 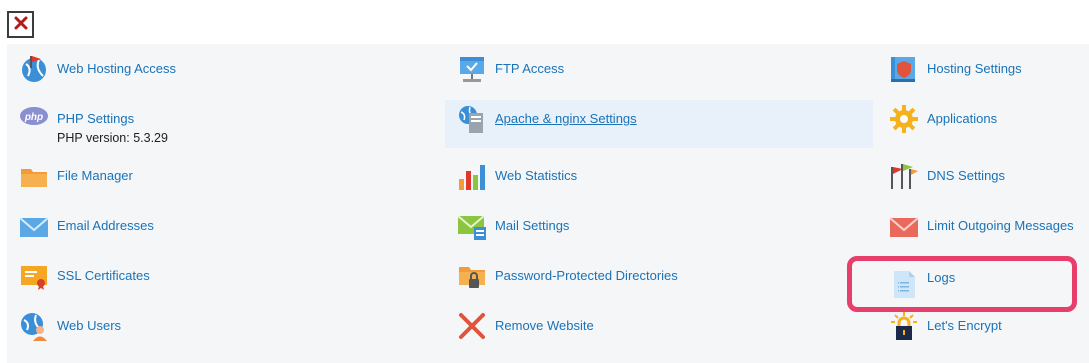 What do you see at coordinates (962, 118) in the screenshot?
I see `tool-label: Applications` at bounding box center [962, 118].